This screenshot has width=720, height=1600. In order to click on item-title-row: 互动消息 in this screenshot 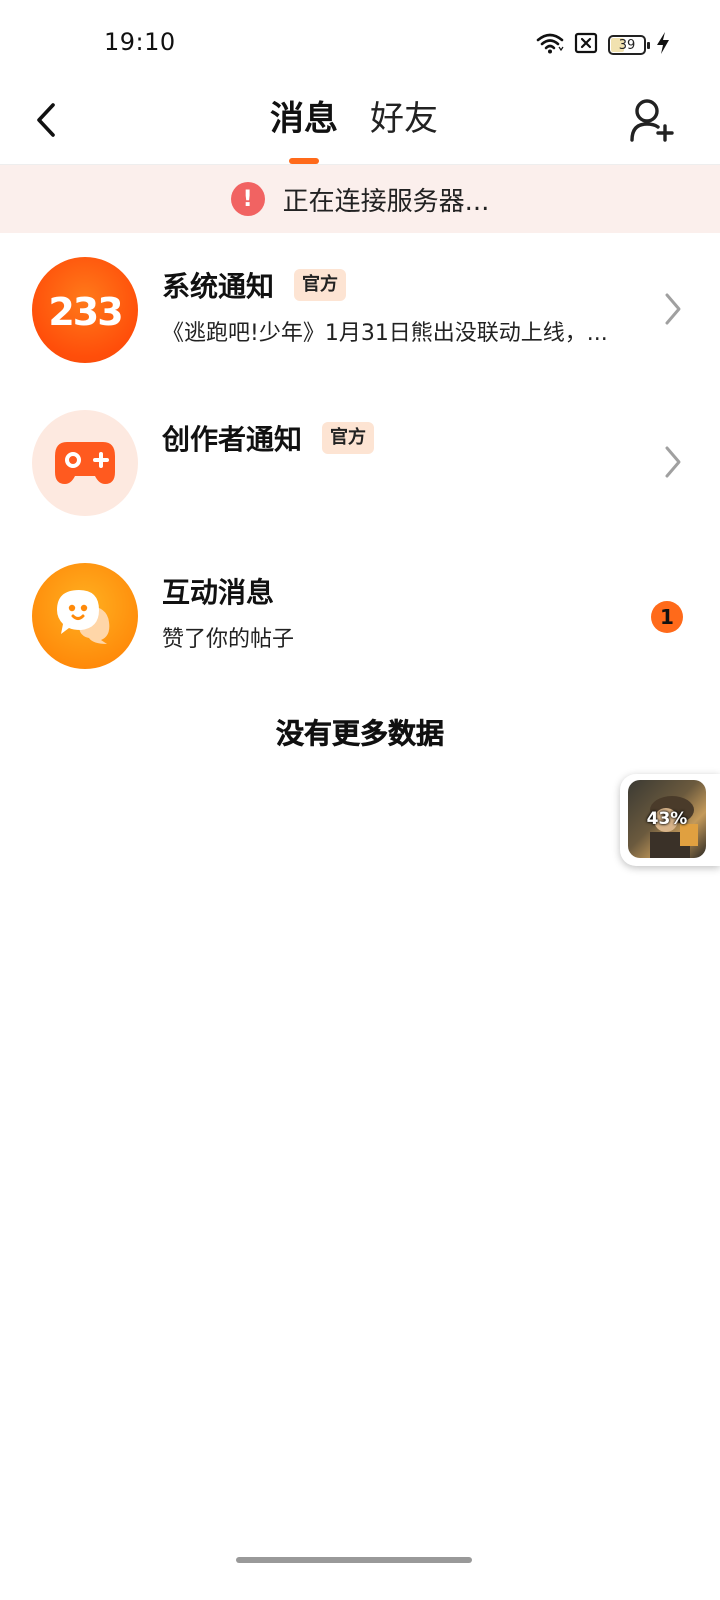, I will do `click(218, 591)`.